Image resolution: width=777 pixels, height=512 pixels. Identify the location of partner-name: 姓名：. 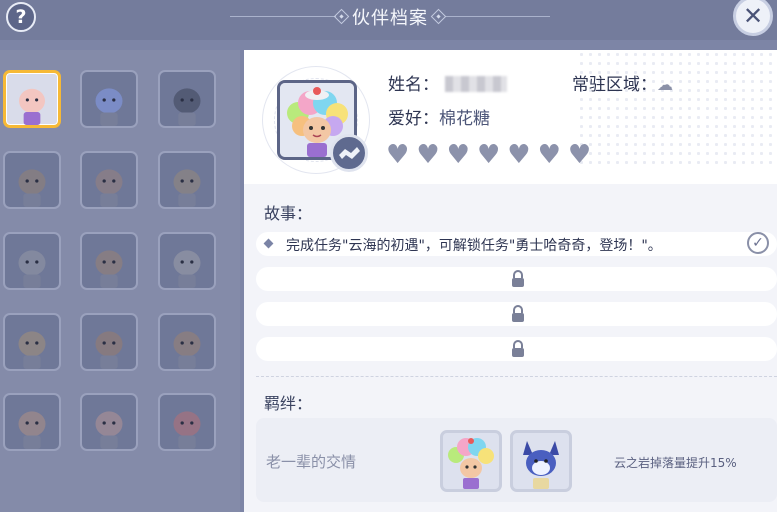
(447, 82).